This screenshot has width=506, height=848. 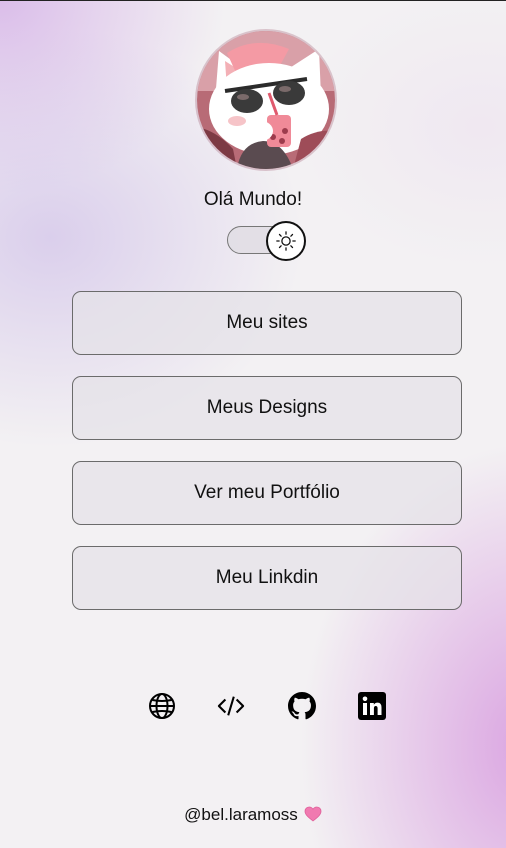 I want to click on linkedin-icon, so click(x=372, y=706).